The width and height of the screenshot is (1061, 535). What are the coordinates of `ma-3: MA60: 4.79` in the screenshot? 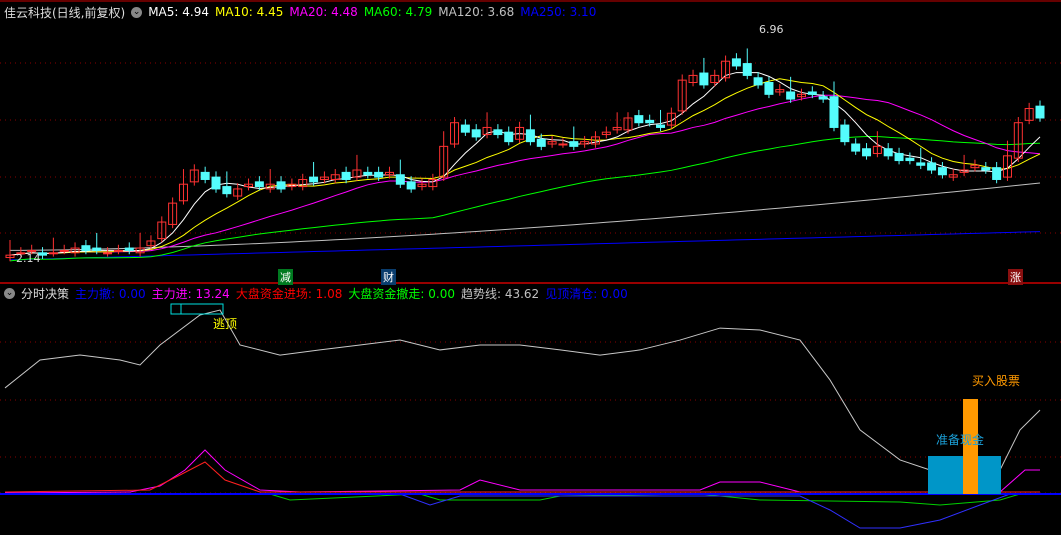 It's located at (398, 12).